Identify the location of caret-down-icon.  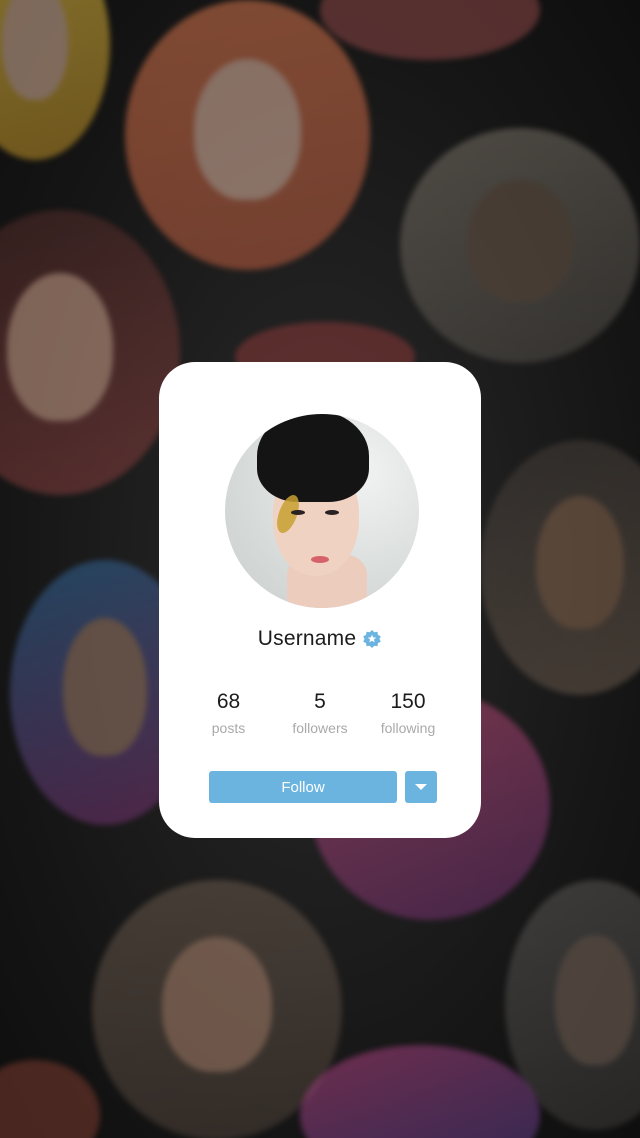
(421, 787).